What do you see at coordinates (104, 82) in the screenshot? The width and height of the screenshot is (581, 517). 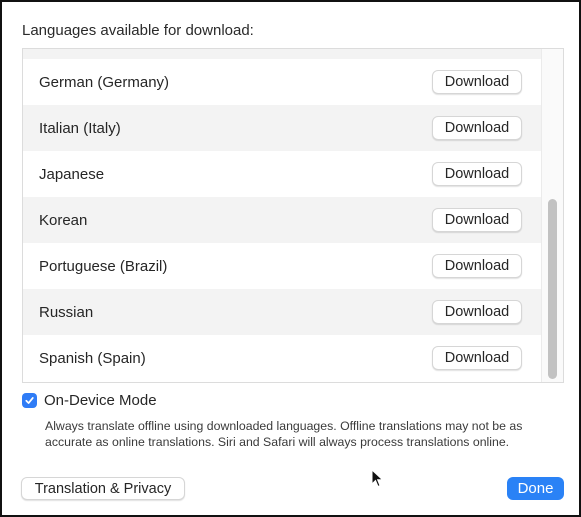 I see `language-name: German (Germany)` at bounding box center [104, 82].